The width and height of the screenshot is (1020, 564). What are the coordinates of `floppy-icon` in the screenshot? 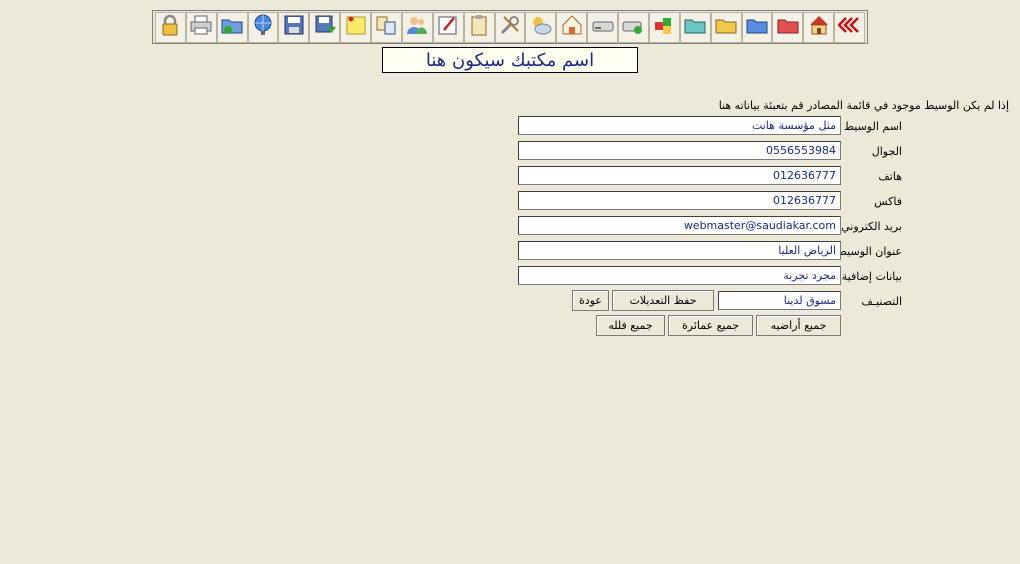 It's located at (294, 27).